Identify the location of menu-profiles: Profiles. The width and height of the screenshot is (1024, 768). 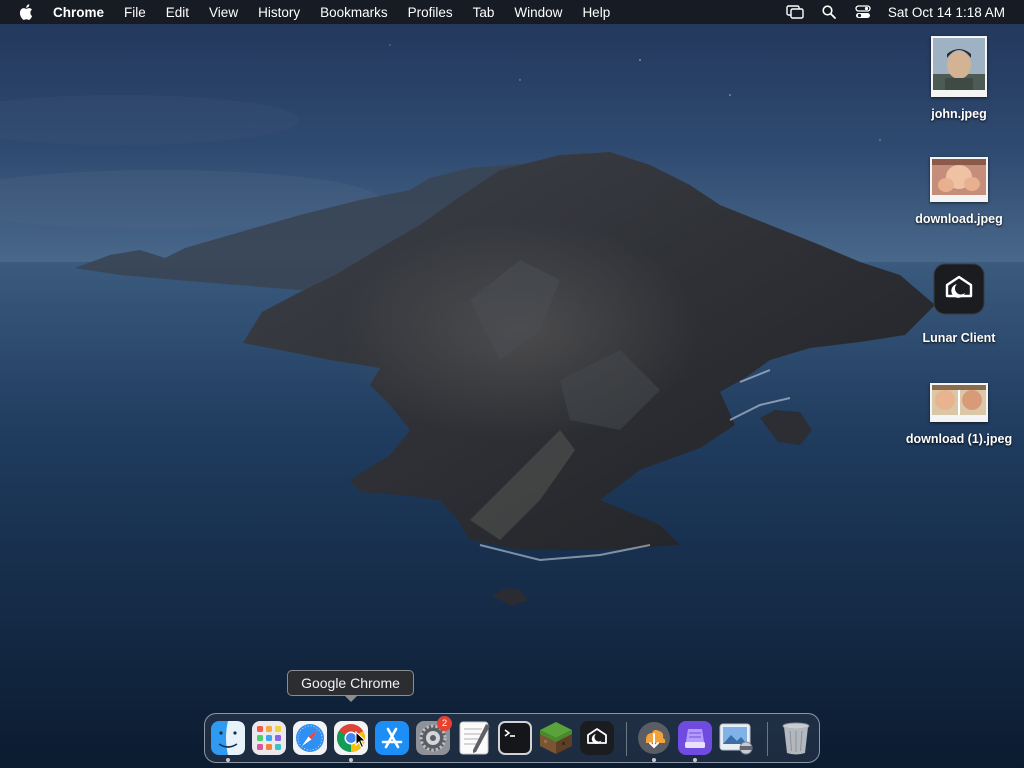
(430, 12).